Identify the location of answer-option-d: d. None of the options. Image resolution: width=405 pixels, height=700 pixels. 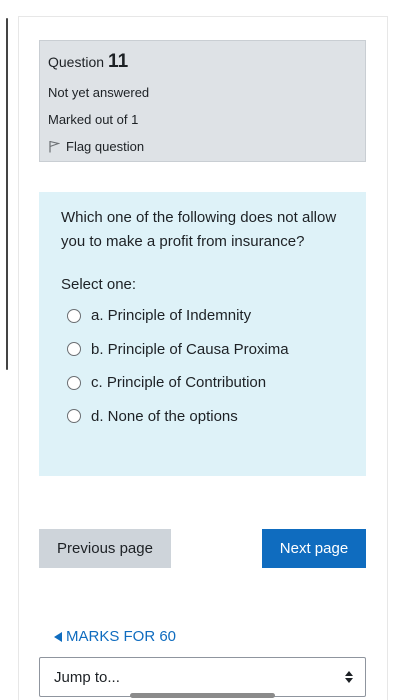
(205, 417).